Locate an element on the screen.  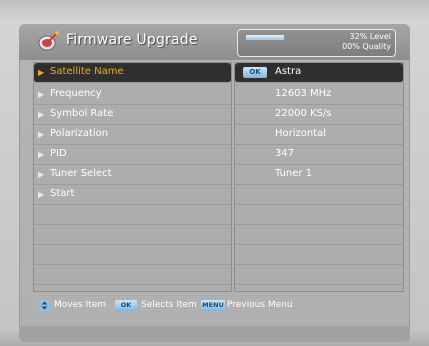
value-frequency: 12603 MHz is located at coordinates (319, 95).